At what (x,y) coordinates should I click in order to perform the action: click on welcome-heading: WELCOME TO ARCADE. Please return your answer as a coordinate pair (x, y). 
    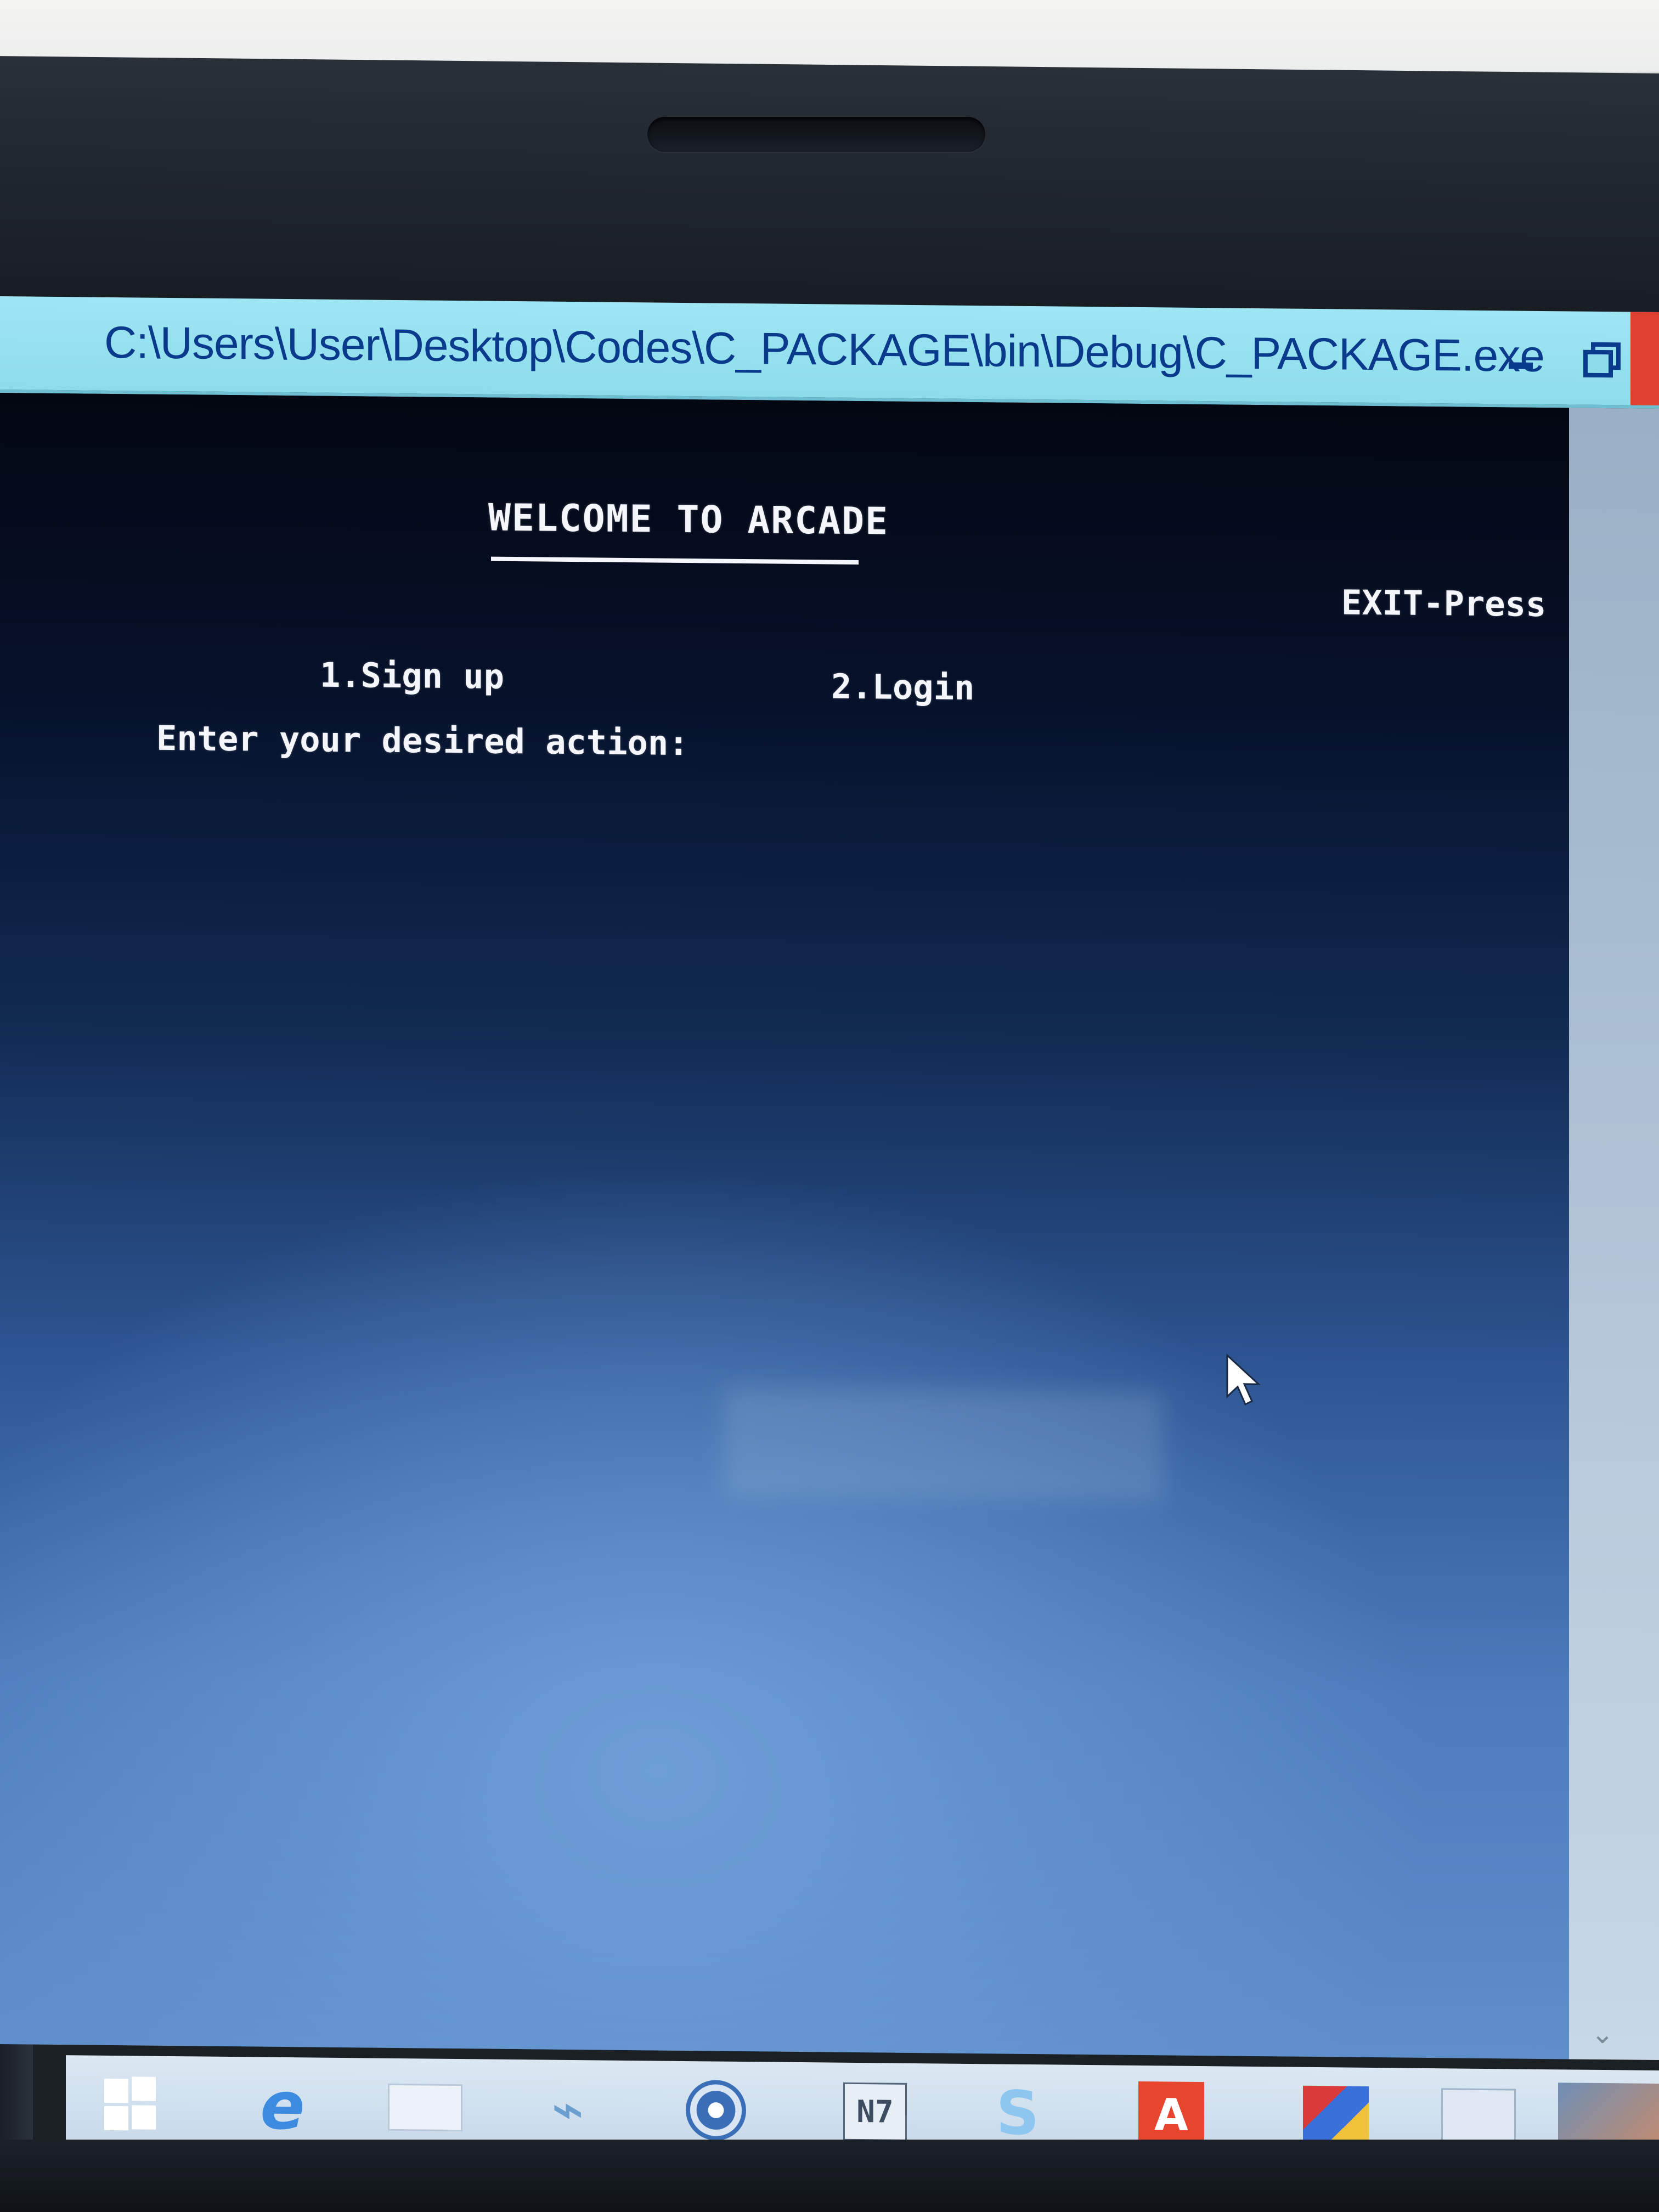
    Looking at the image, I should click on (689, 520).